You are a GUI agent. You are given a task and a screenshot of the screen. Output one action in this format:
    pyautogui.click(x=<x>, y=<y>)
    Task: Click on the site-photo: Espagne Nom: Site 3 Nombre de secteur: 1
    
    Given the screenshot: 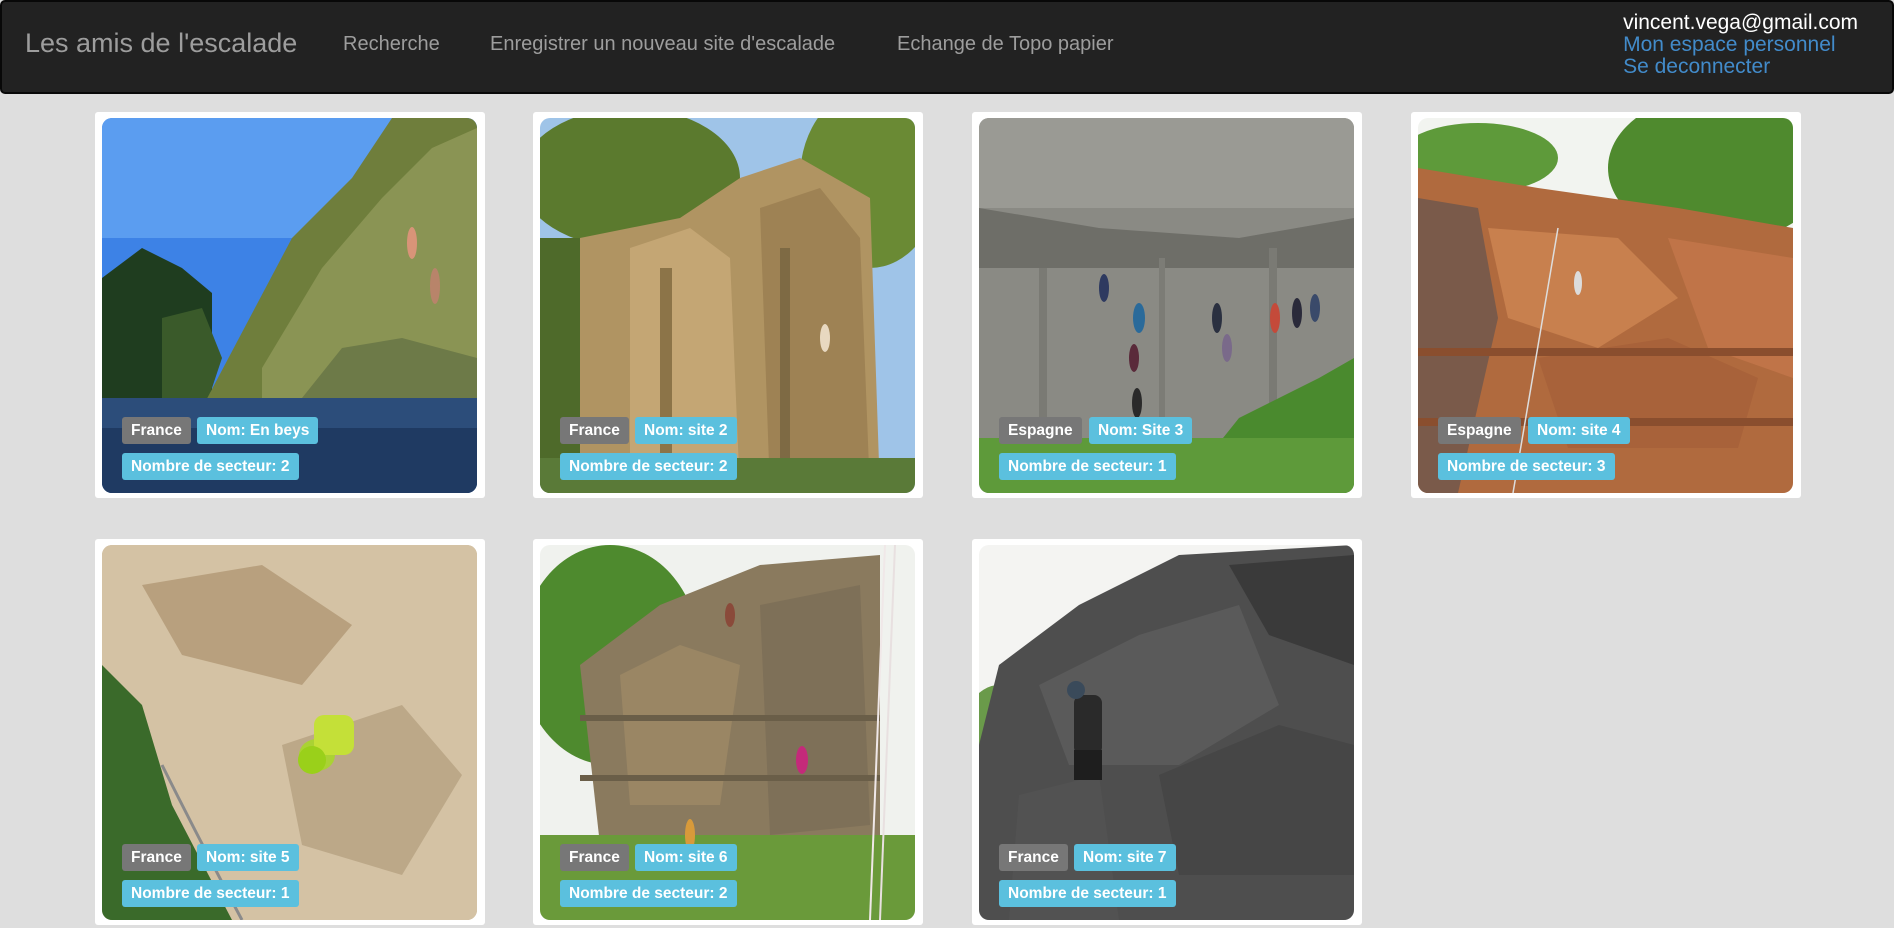 What is the action you would take?
    pyautogui.click(x=1166, y=305)
    